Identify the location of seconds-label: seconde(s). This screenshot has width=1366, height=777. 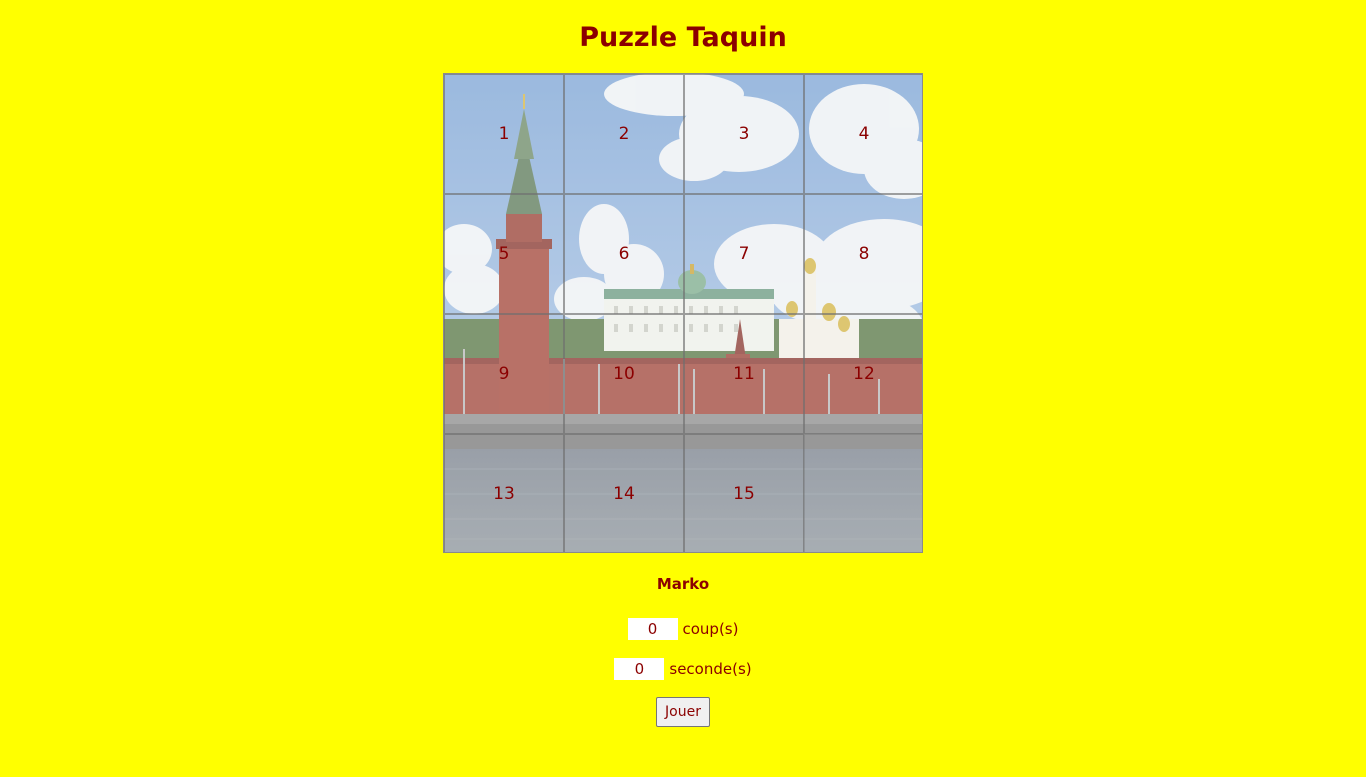
(710, 669).